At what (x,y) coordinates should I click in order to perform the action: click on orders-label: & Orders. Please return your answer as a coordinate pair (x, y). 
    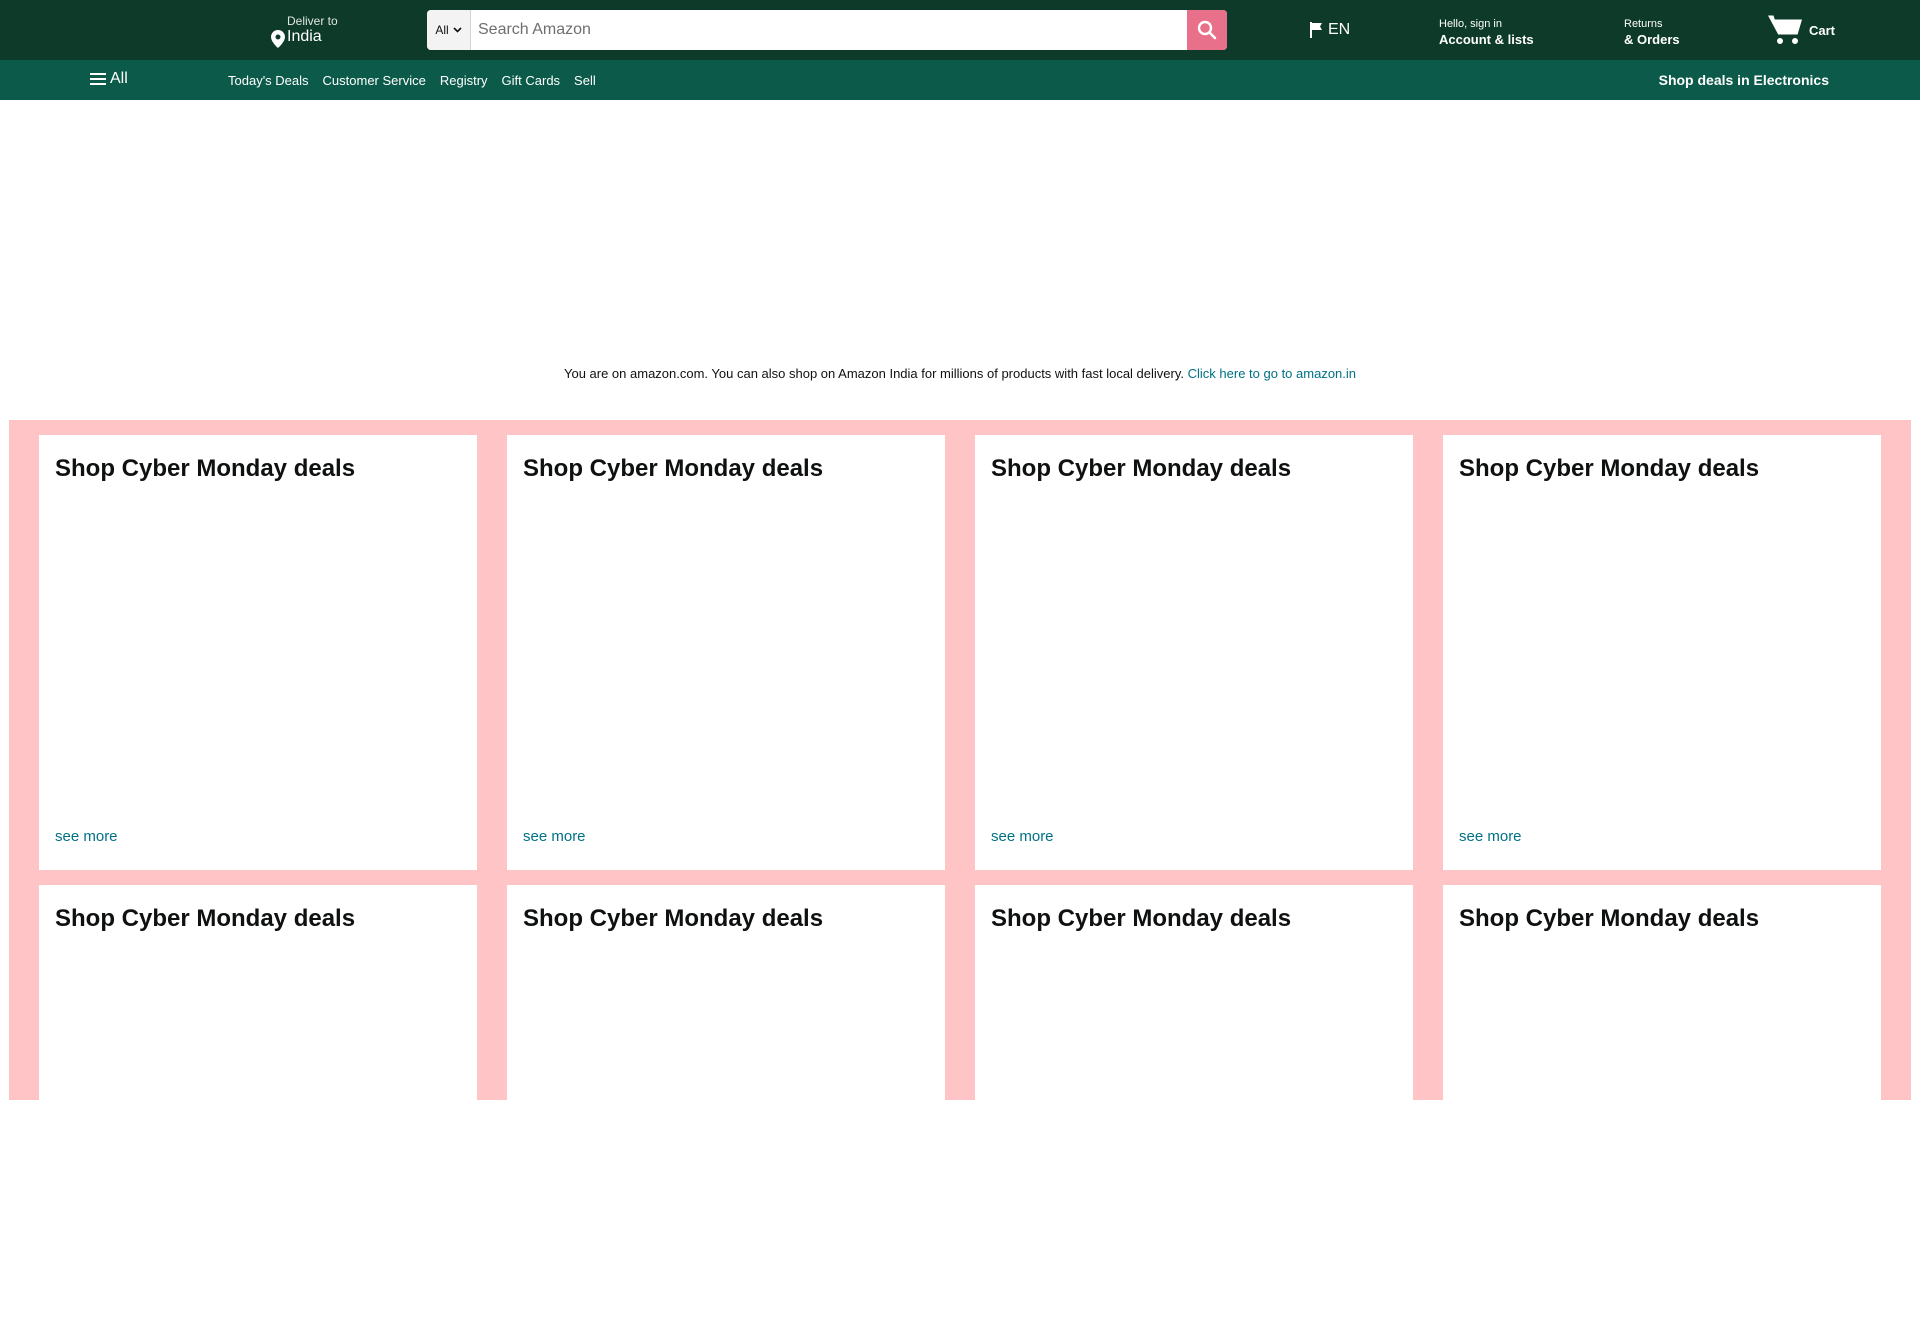
    Looking at the image, I should click on (1652, 39).